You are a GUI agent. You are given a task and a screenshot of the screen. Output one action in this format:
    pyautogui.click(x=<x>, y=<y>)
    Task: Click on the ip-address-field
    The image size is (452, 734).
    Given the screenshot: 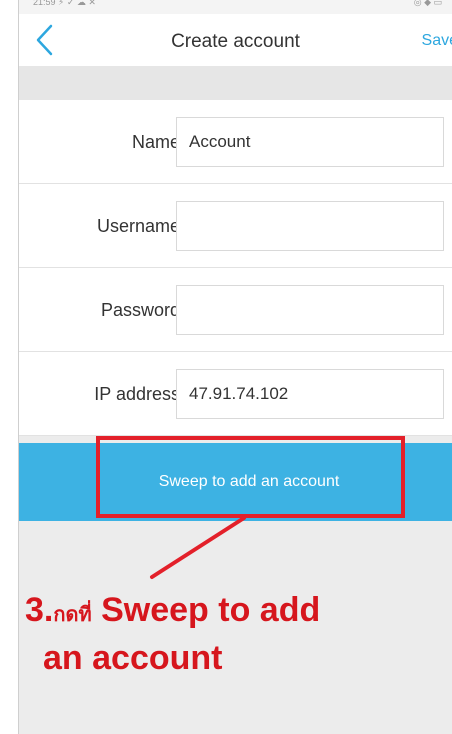 What is the action you would take?
    pyautogui.click(x=310, y=394)
    